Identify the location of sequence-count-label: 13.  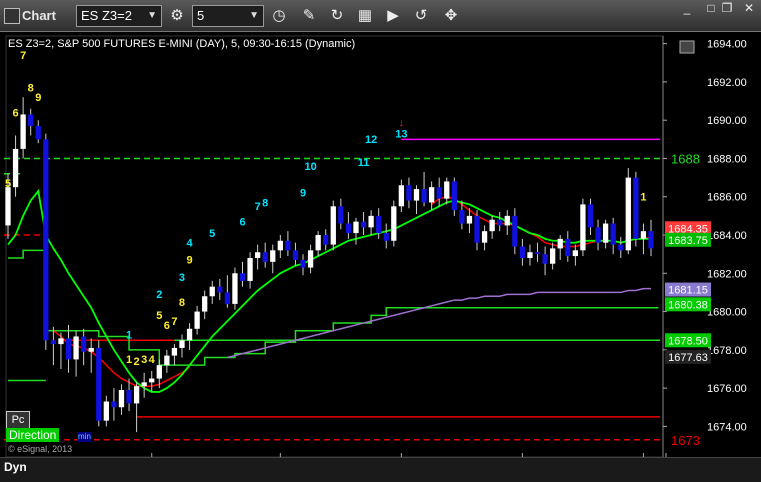
(401, 134).